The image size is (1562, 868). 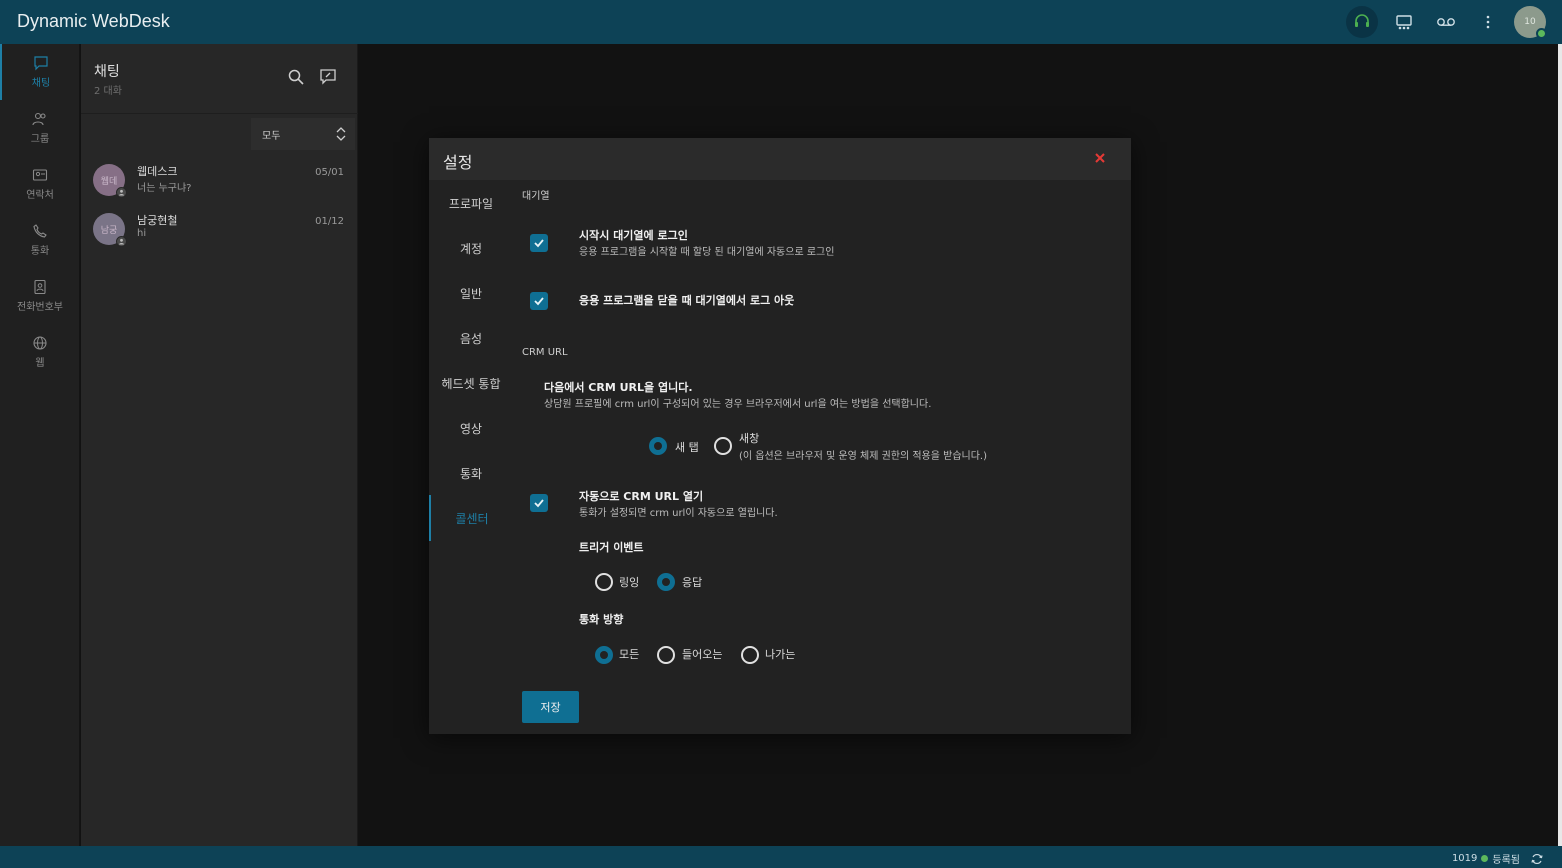 I want to click on registration-state: 등록됨, so click(x=1506, y=860).